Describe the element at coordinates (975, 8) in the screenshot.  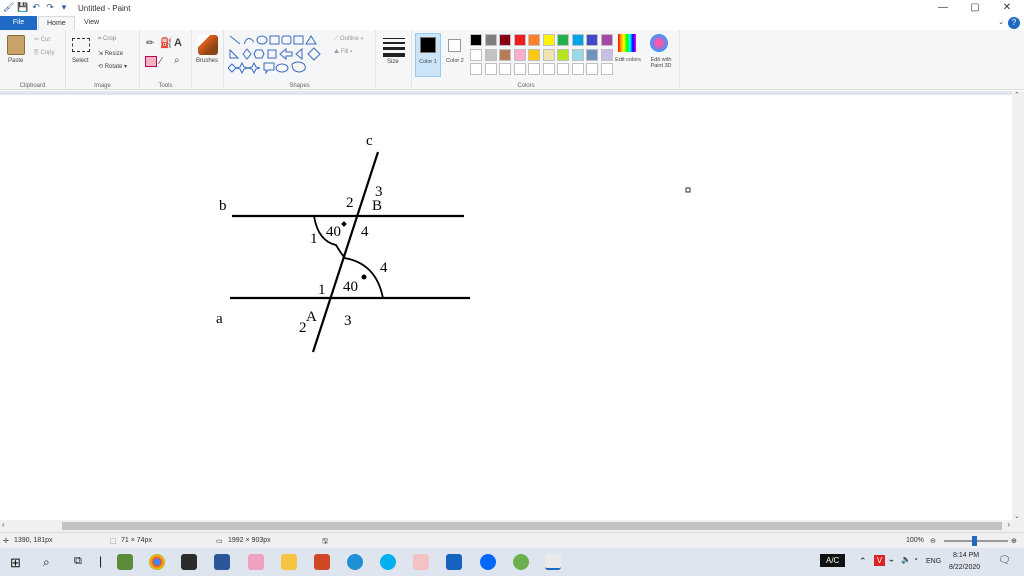
I see `maximize-button: ▢` at that location.